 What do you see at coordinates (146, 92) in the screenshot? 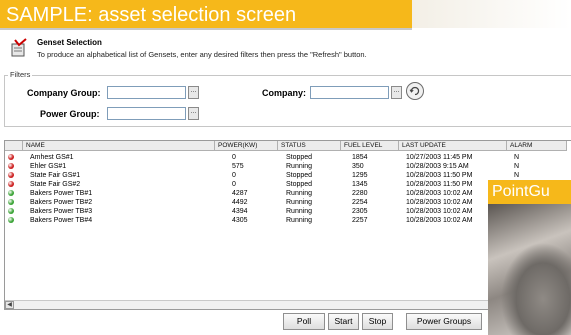
I see `company-group-input` at bounding box center [146, 92].